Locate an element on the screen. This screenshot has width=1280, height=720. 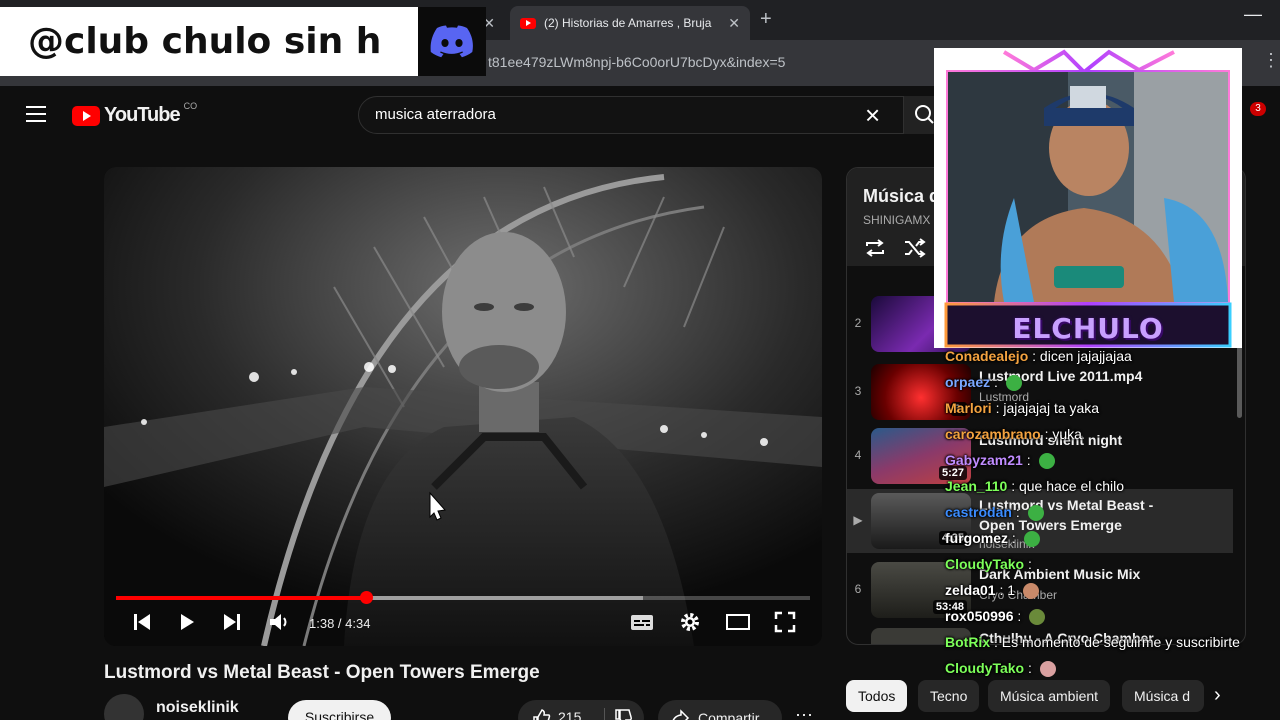
seek-bar is located at coordinates (463, 597).